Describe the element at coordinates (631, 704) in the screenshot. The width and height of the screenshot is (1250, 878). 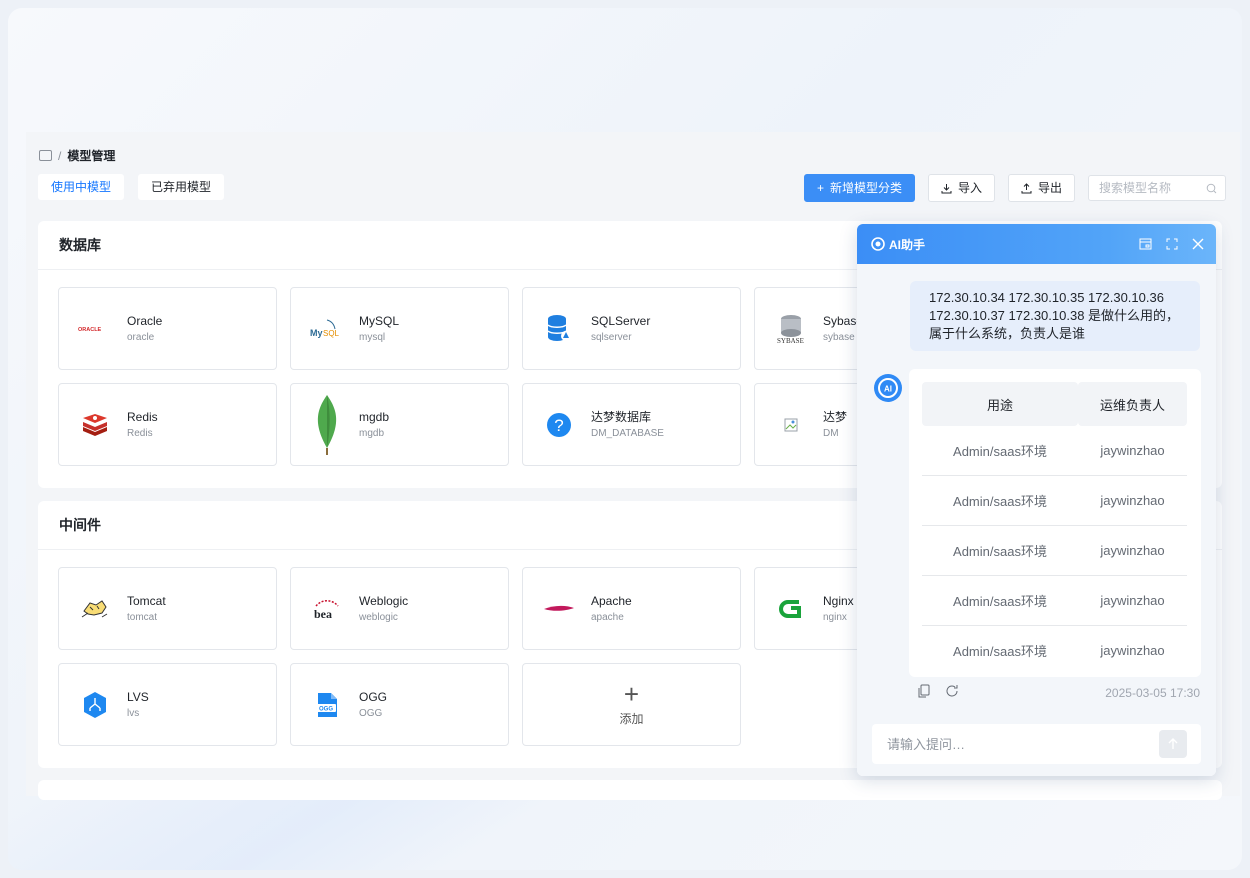
I see `add-model-card: + 添加` at that location.